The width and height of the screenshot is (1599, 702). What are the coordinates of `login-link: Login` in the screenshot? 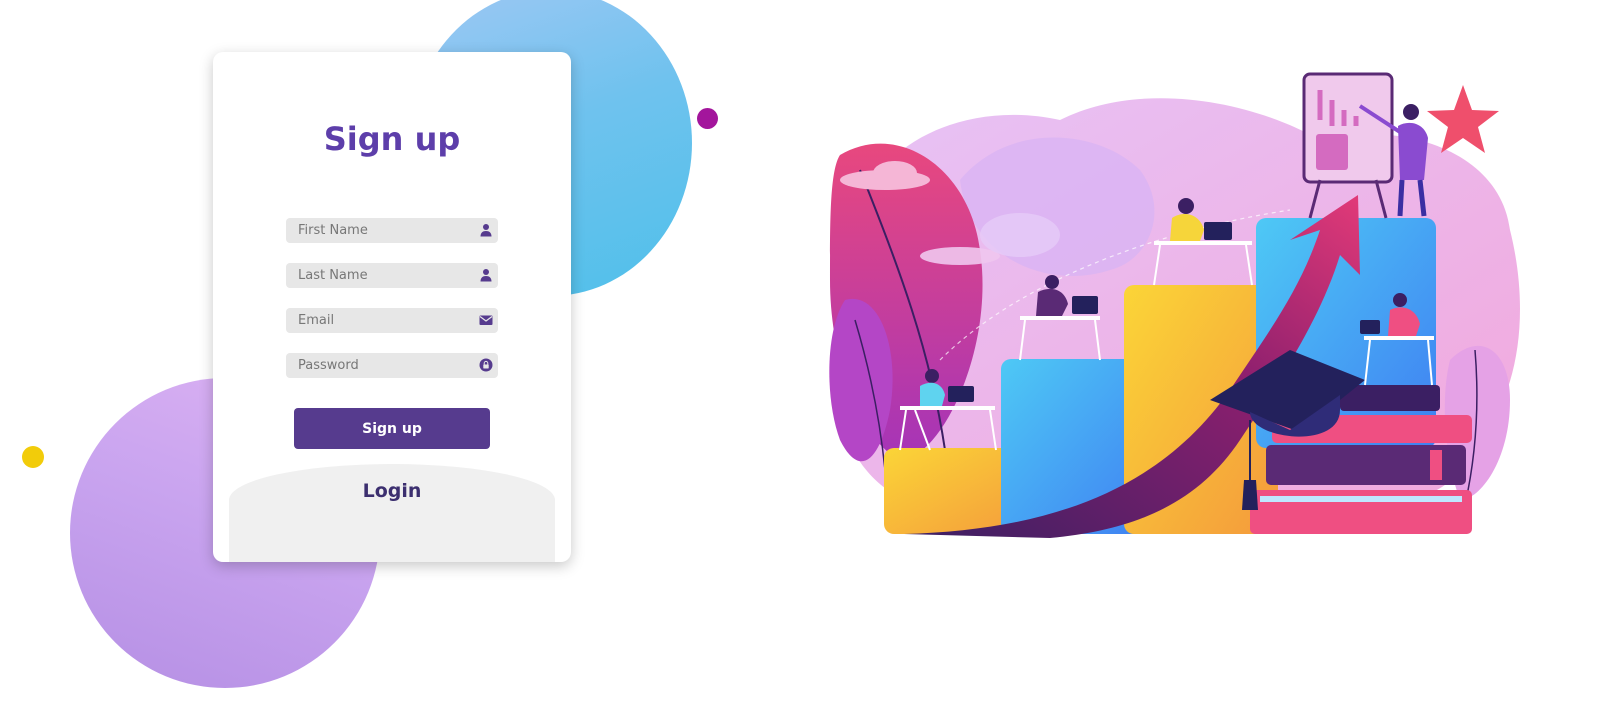 It's located at (392, 491).